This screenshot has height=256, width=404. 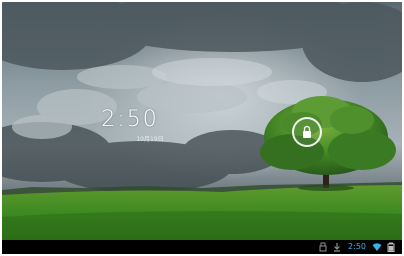 I want to click on unlock-button, so click(x=307, y=132).